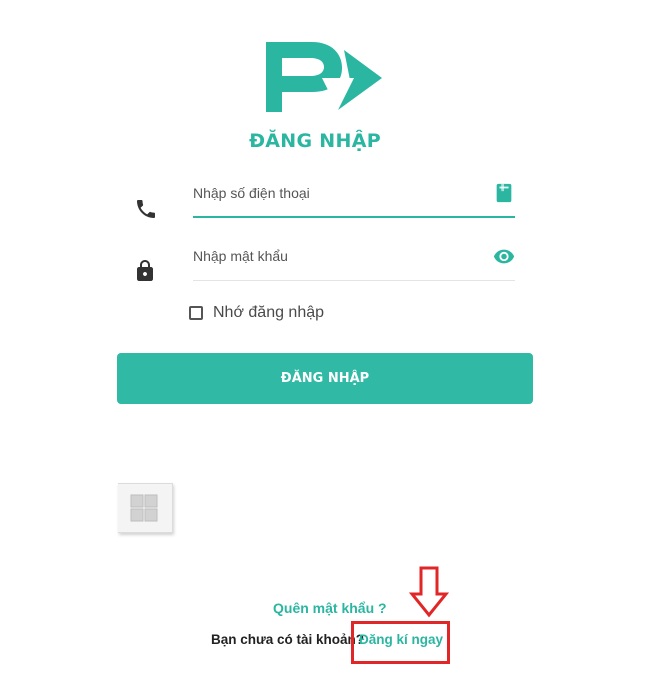 This screenshot has height=700, width=650. Describe the element at coordinates (288, 639) in the screenshot. I see `no-account-text: Bạn chưa có tài khoản?` at that location.